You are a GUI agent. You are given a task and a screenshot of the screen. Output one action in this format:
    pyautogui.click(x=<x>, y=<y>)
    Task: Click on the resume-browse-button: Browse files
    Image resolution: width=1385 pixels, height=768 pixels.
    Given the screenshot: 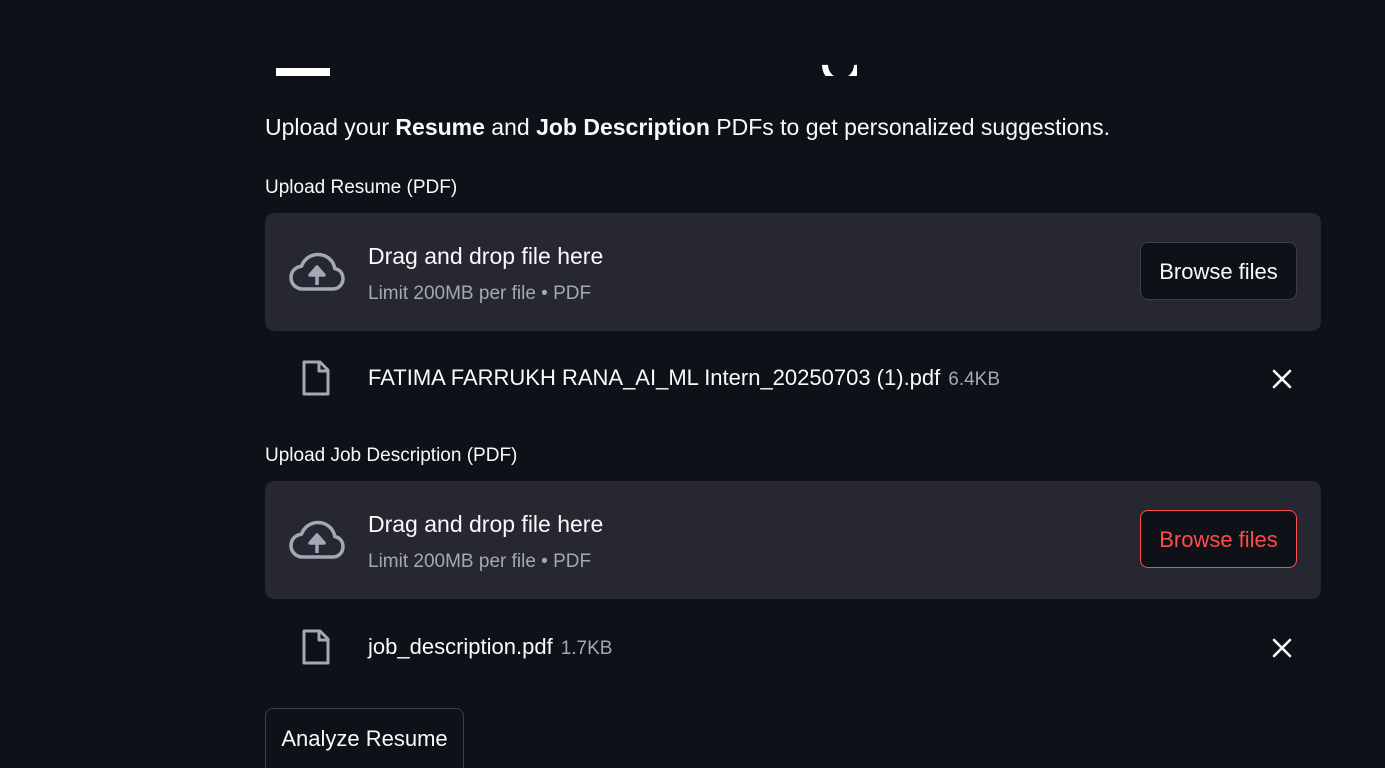 What is the action you would take?
    pyautogui.click(x=1218, y=271)
    